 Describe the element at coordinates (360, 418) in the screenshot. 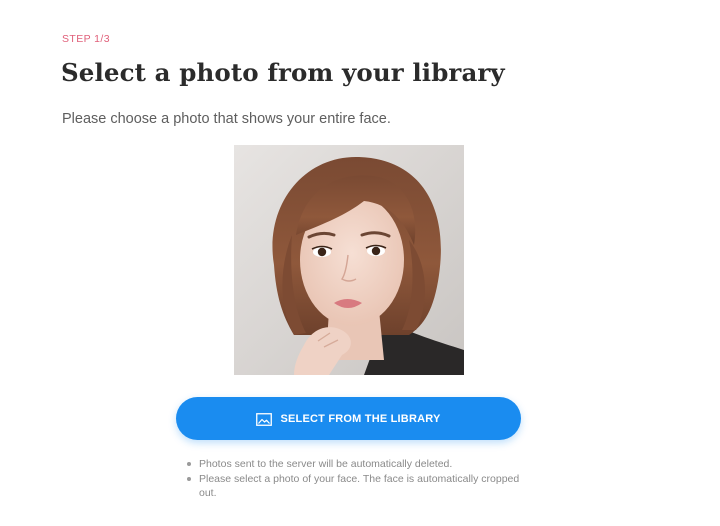

I see `select-from-library-label: SELECT FROM THE LIBRARY` at that location.